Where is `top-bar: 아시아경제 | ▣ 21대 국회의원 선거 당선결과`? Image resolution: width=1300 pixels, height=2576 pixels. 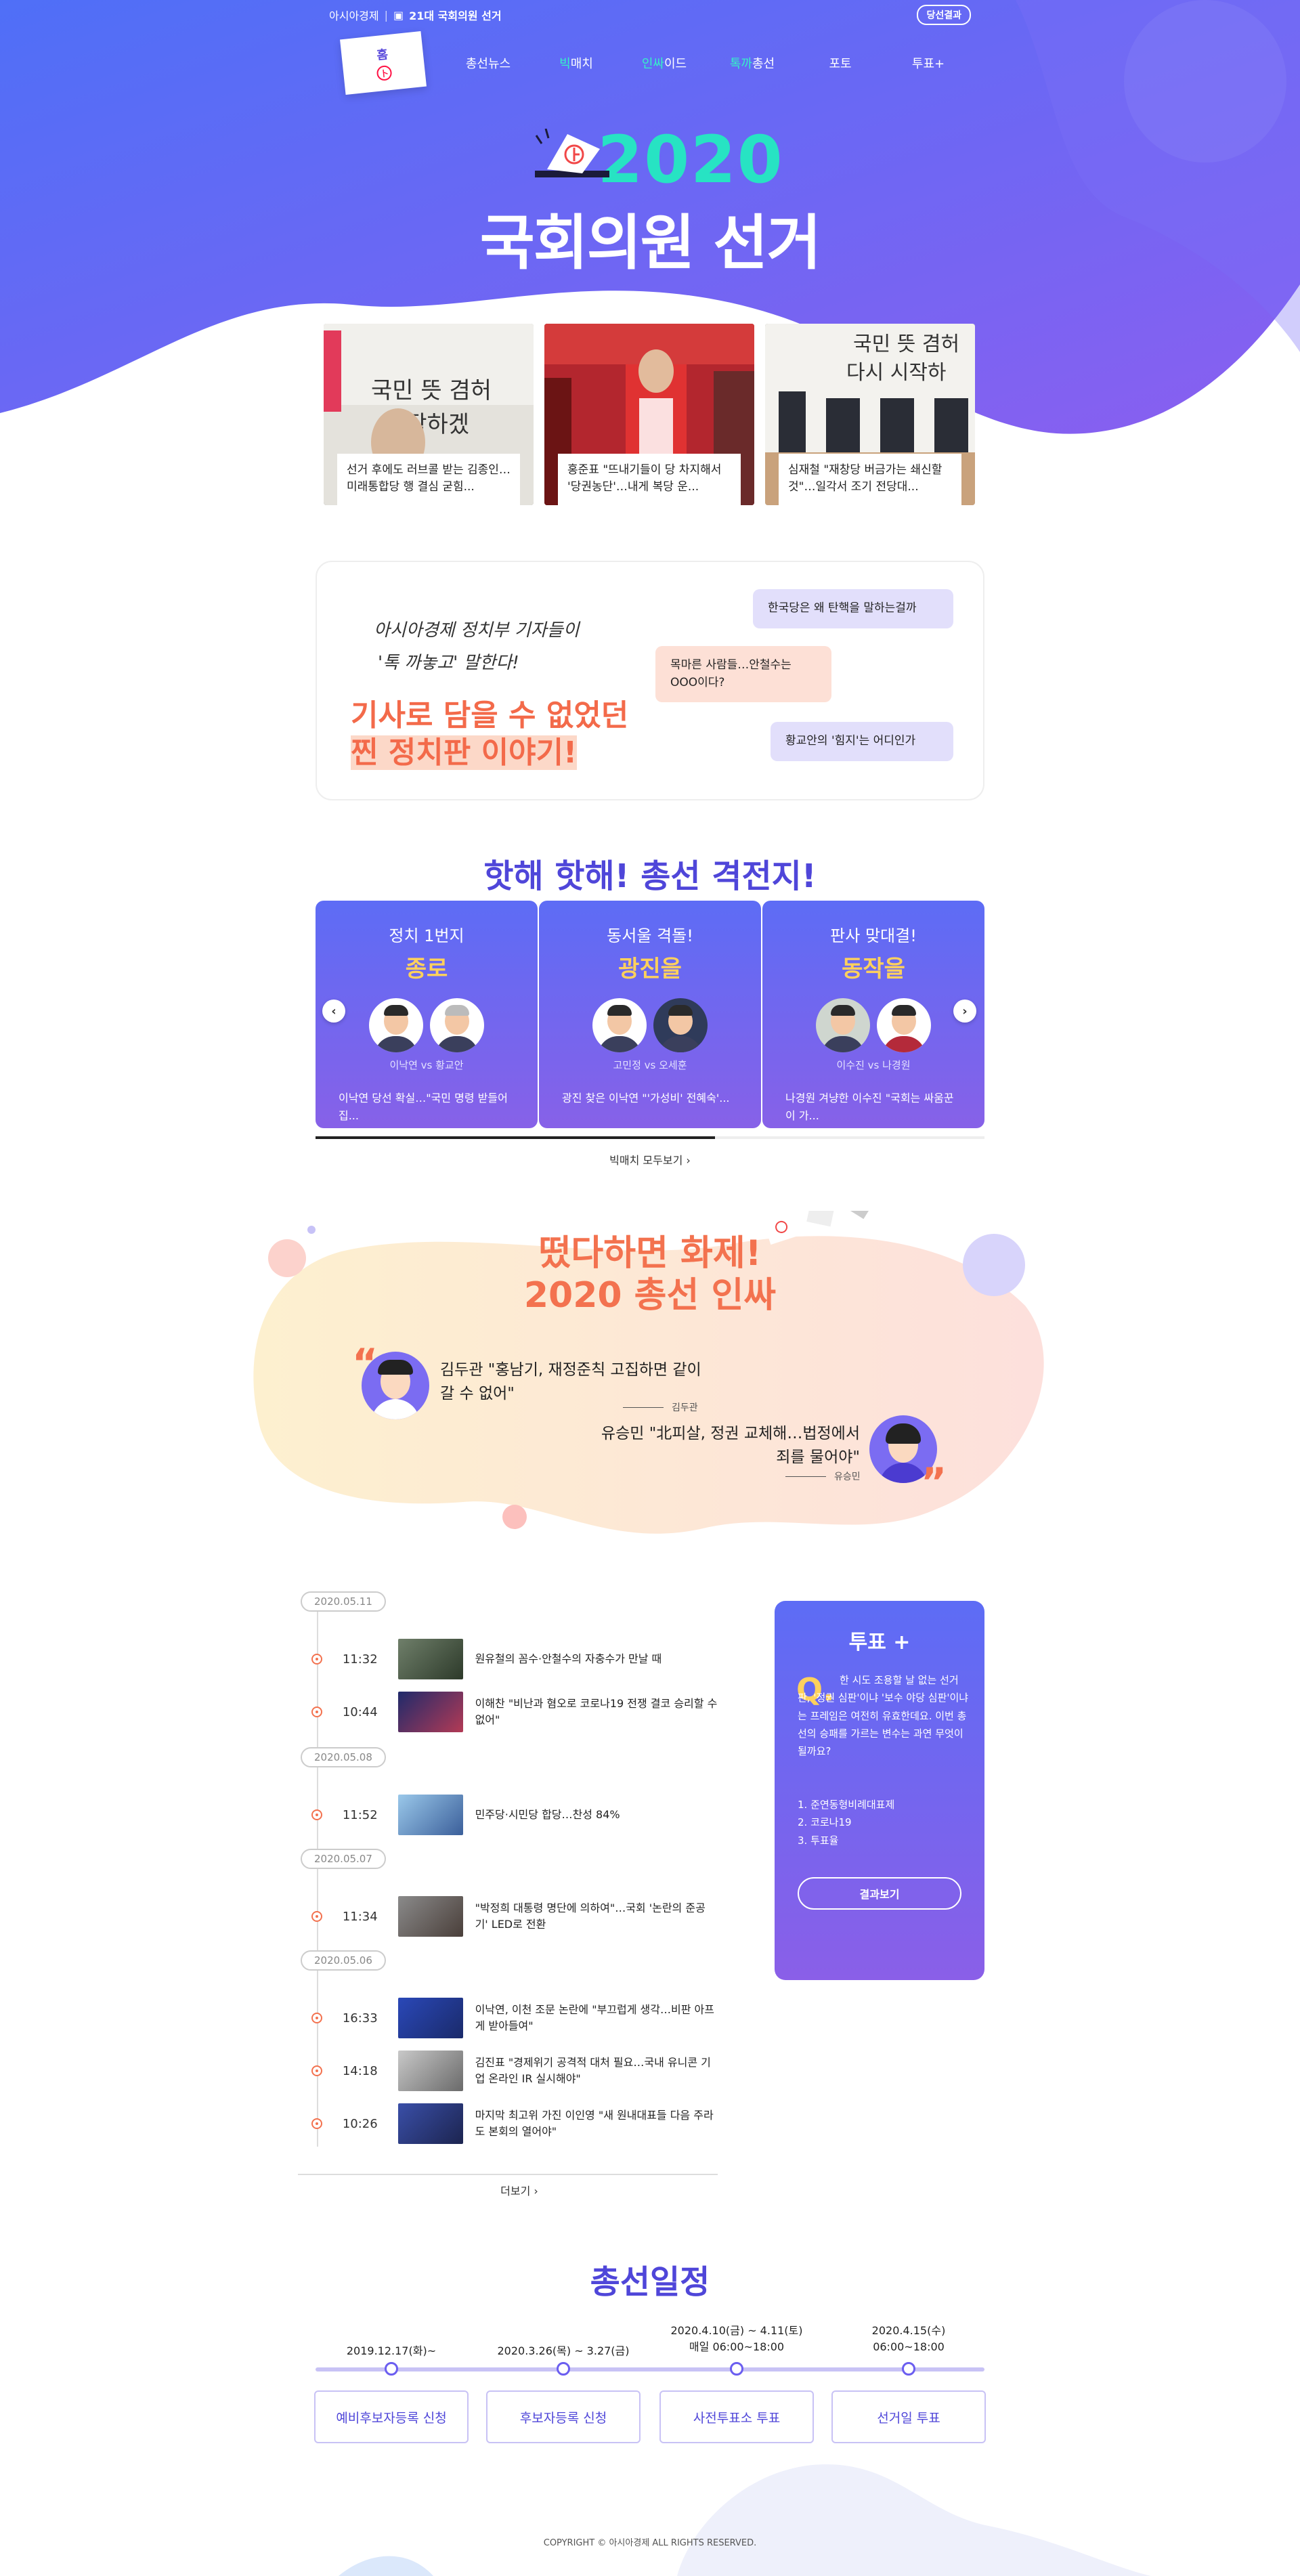
top-bar: 아시아경제 | ▣ 21대 국회의원 선거 당선결과 is located at coordinates (650, 15).